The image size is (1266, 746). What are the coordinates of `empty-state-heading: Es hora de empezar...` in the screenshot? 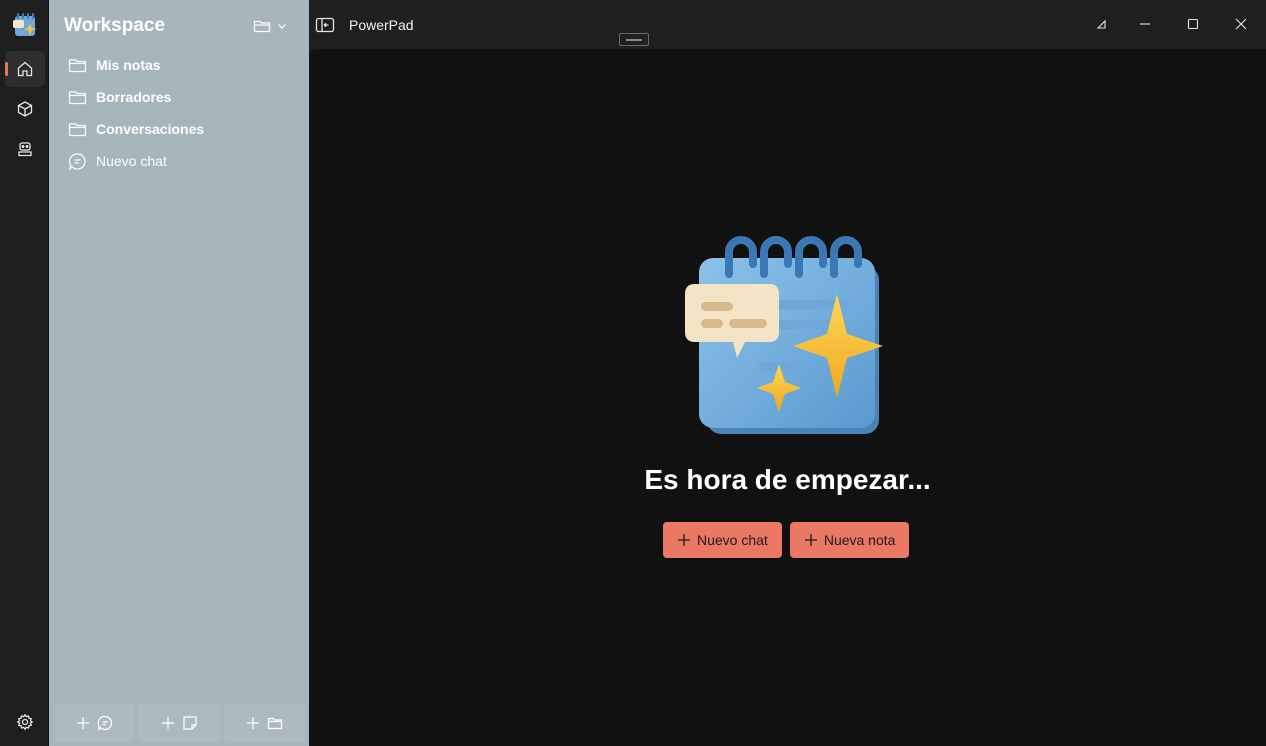 It's located at (787, 479).